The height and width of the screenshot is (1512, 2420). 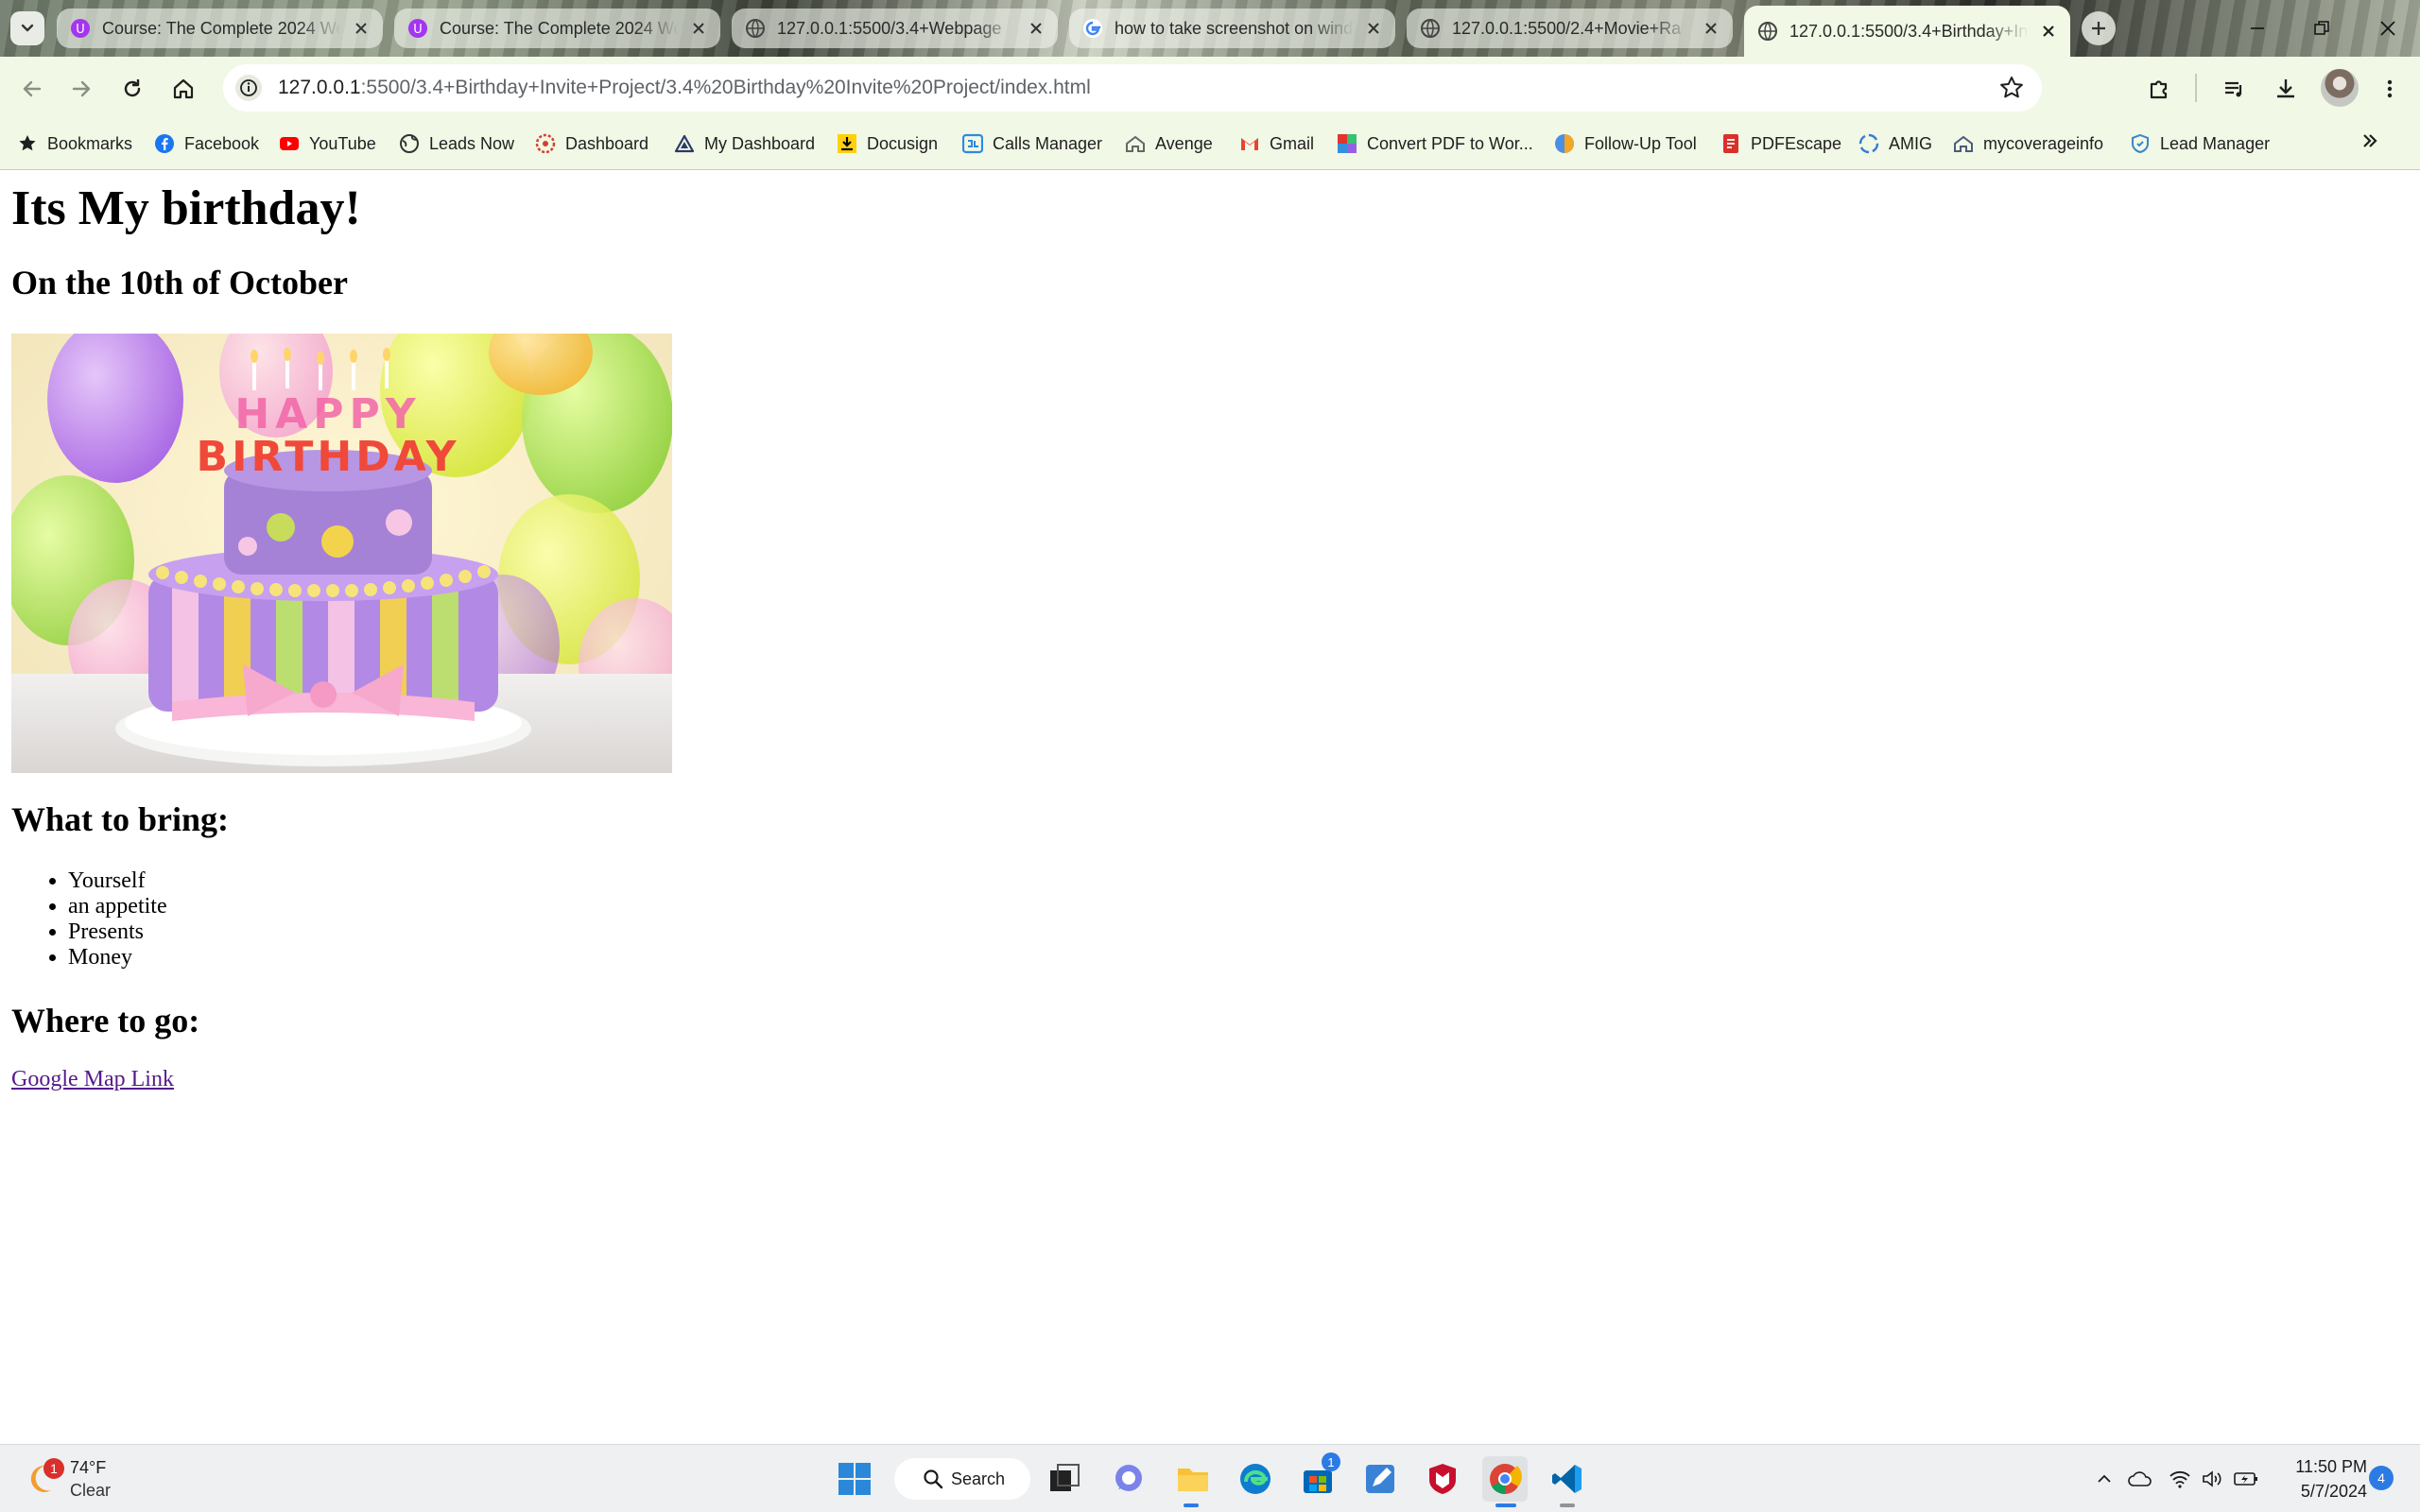 I want to click on bookmark-label: My Dashboard, so click(x=760, y=143).